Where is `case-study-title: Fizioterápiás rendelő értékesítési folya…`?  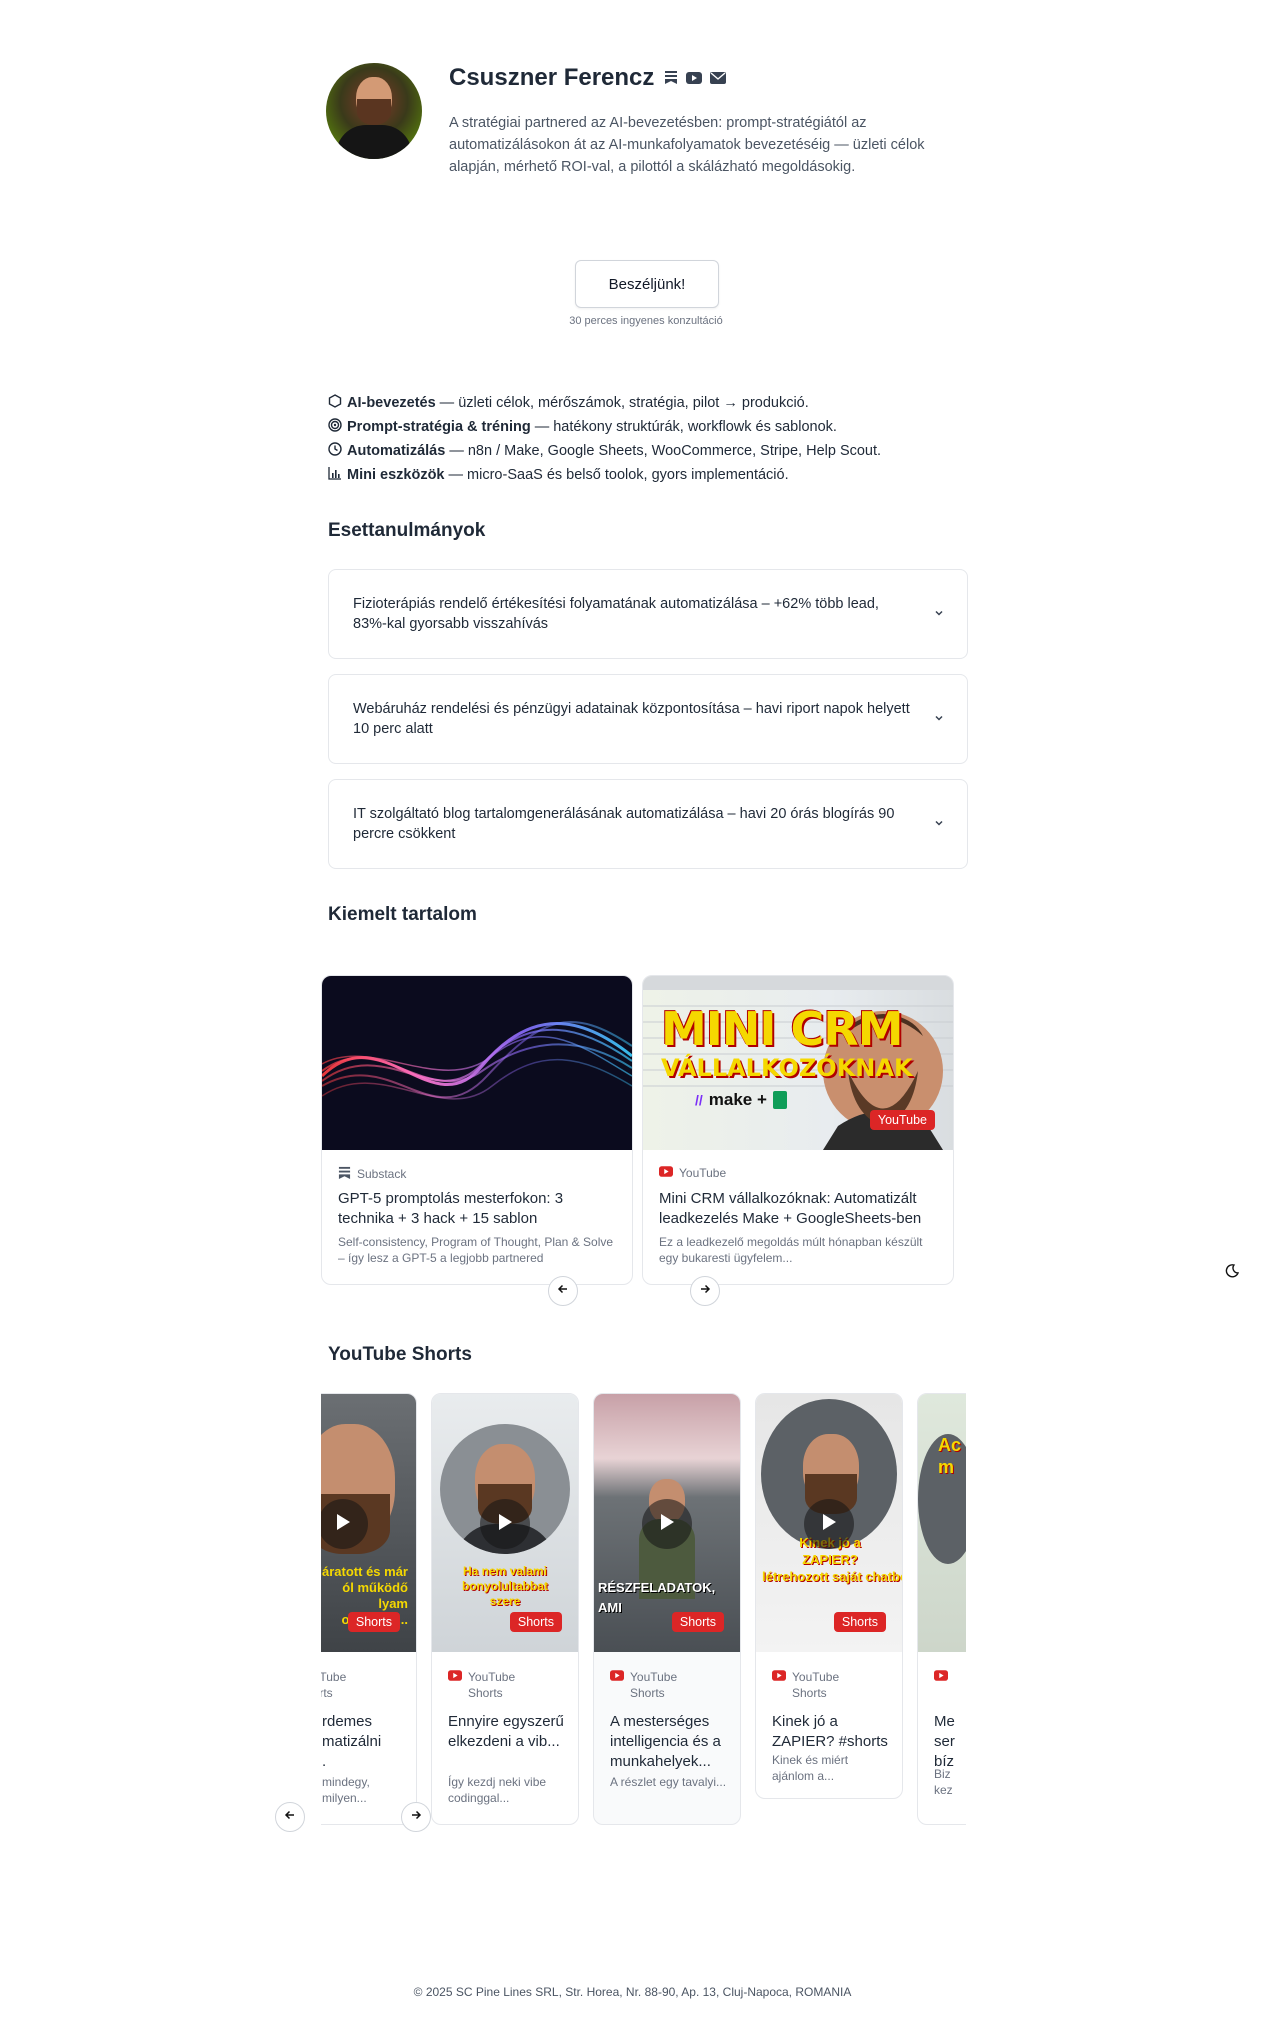 case-study-title: Fizioterápiás rendelő értékesítési folya… is located at coordinates (616, 614).